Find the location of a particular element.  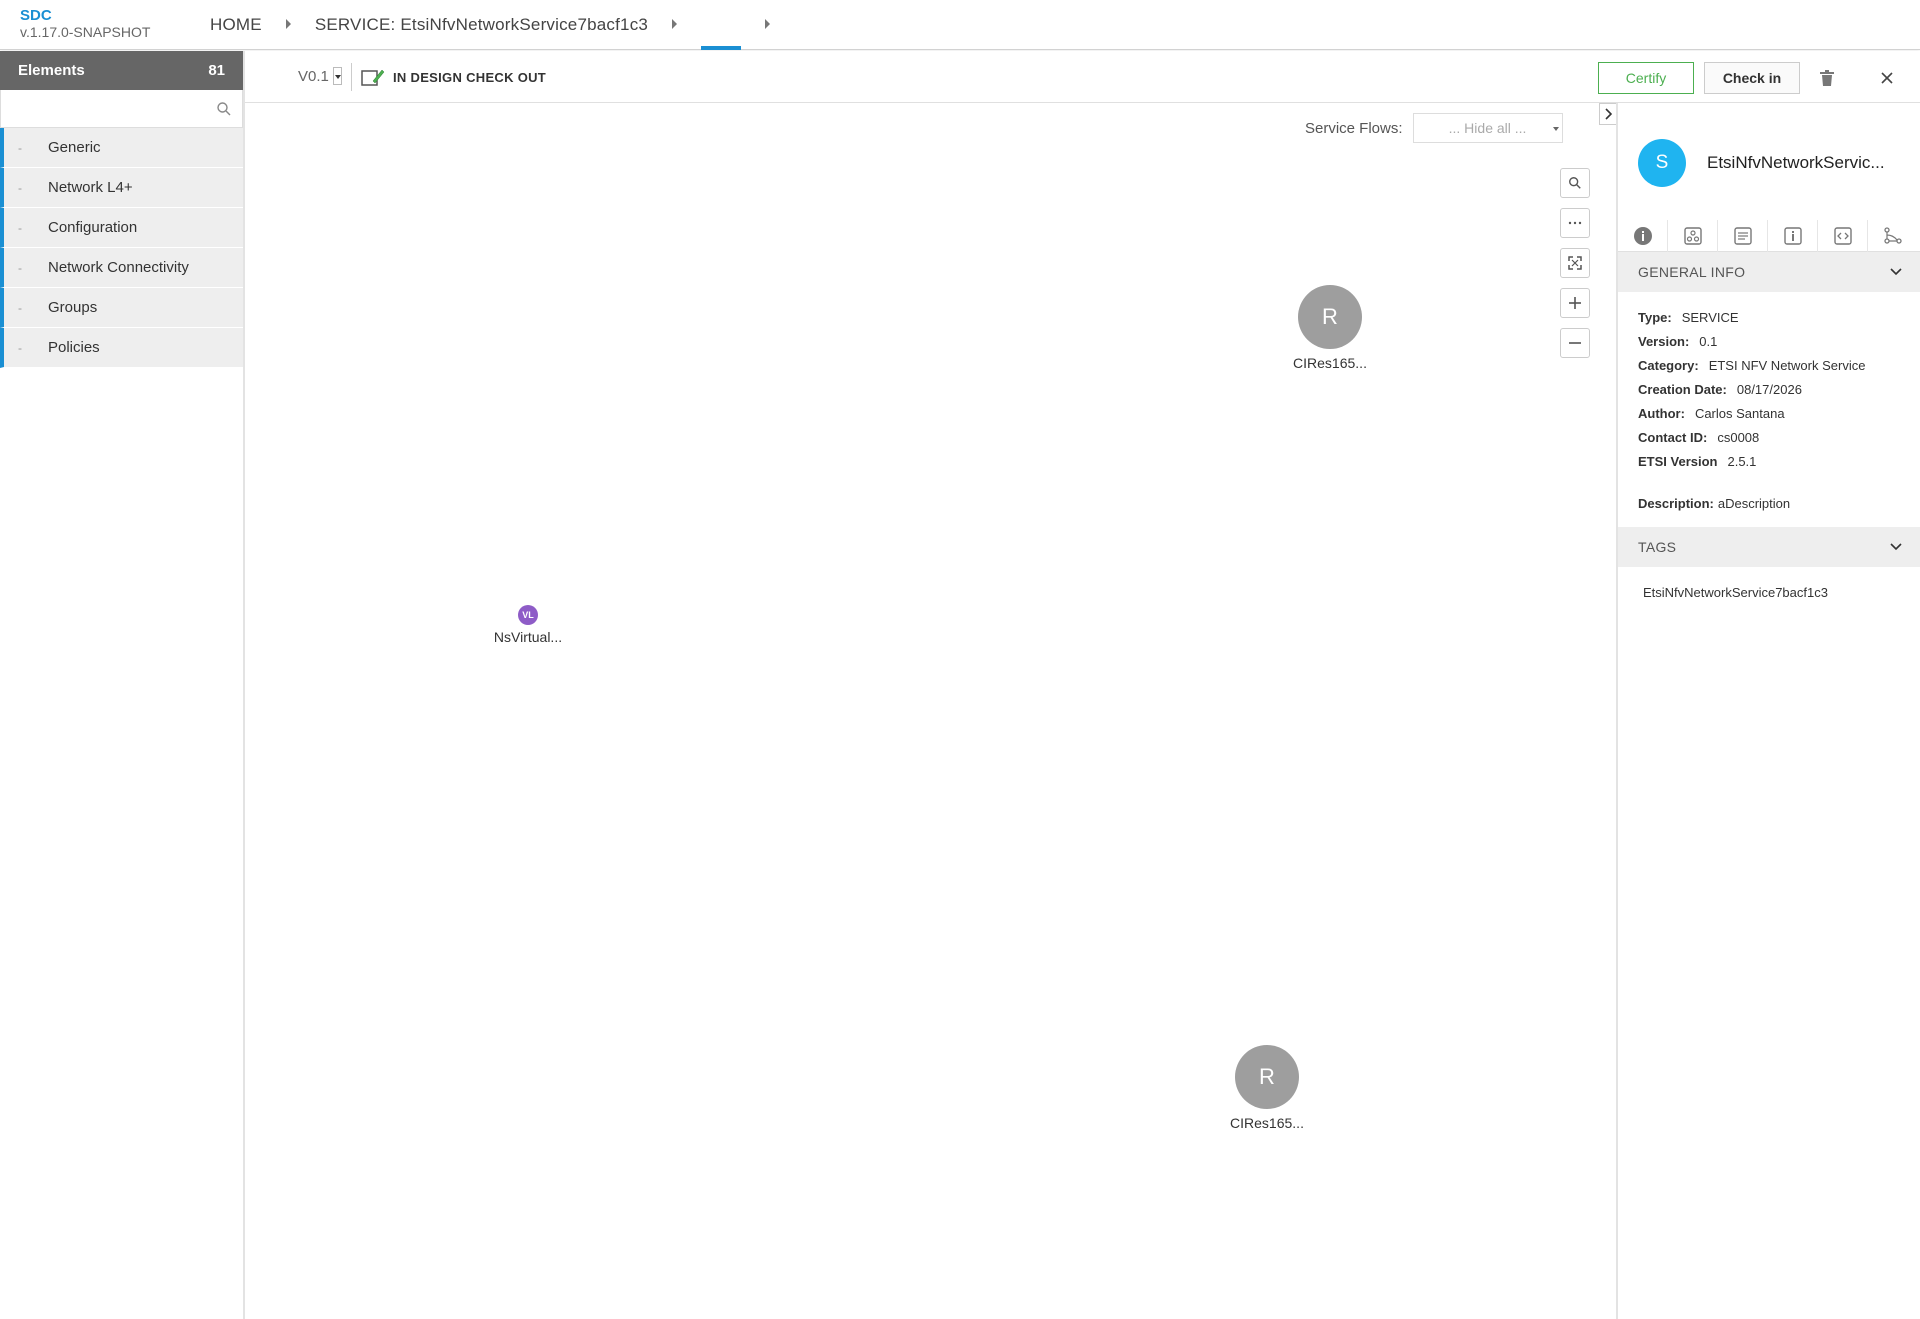

sidebar-item-generic: - Generic is located at coordinates (121, 148).